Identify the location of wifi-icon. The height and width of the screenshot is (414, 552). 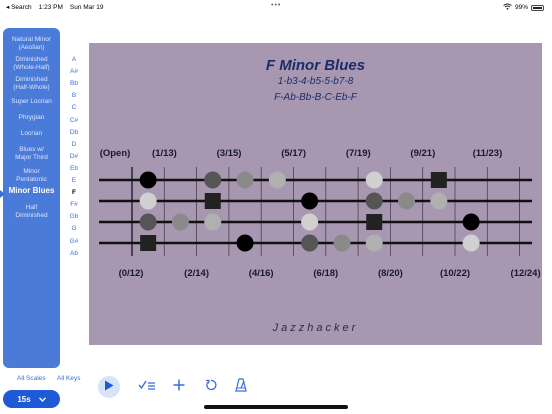
(507, 7).